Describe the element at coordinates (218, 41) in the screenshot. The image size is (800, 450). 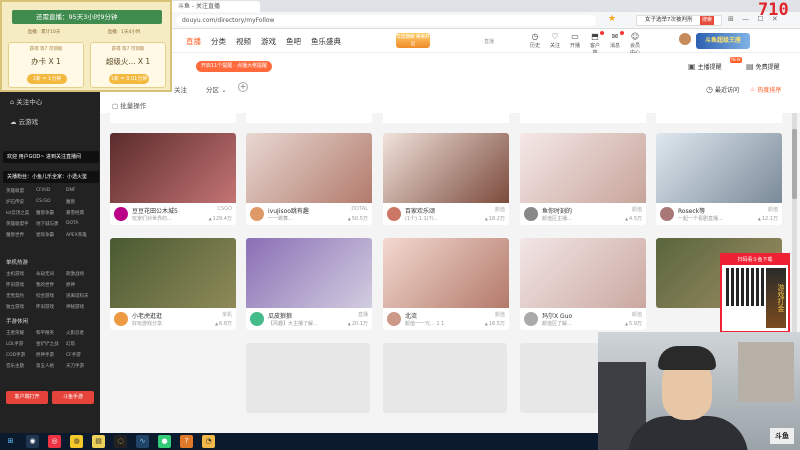
I see `nav-category: 分类` at that location.